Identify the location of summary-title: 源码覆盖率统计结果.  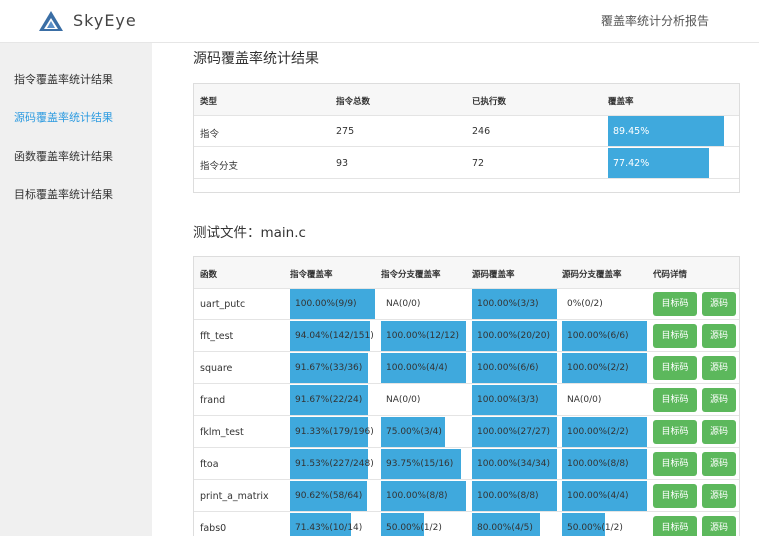
(256, 59).